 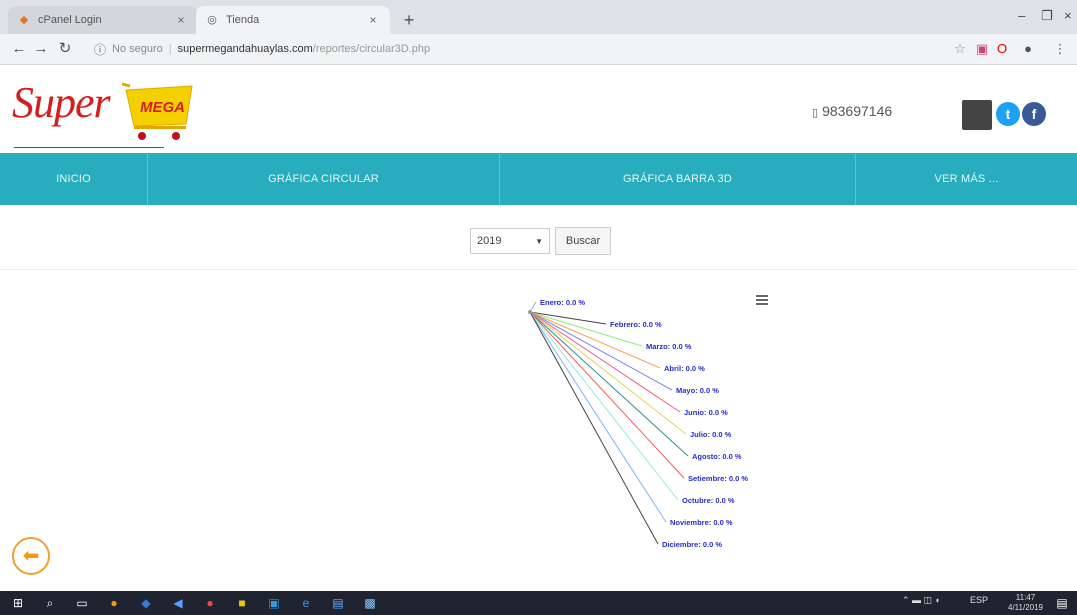 What do you see at coordinates (338, 603) in the screenshot?
I see `app-icon: ▤` at bounding box center [338, 603].